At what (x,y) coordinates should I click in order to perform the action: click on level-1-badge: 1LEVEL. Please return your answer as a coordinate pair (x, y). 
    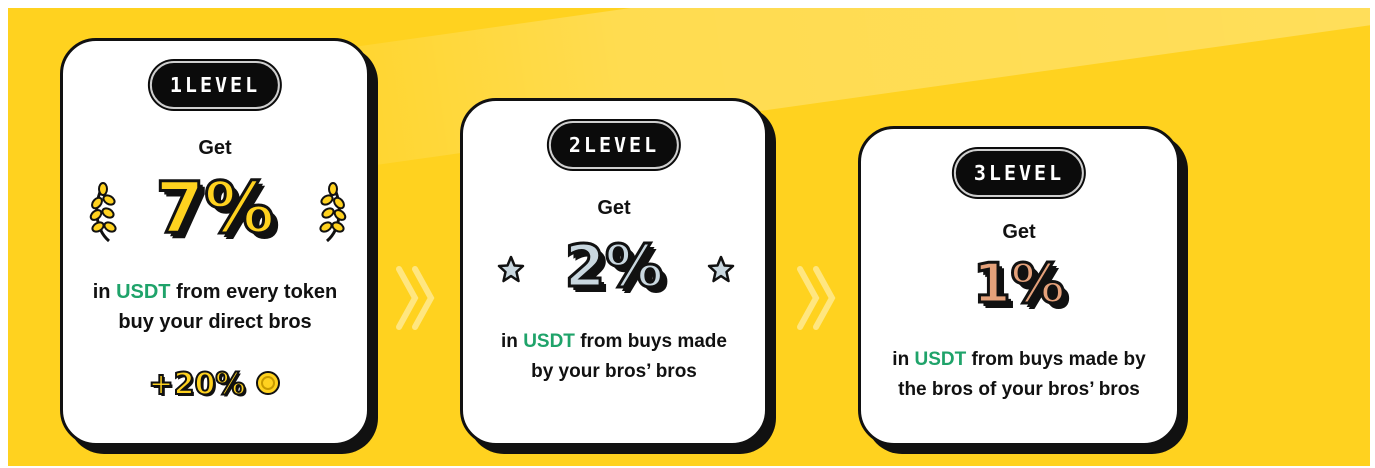
    Looking at the image, I should click on (215, 85).